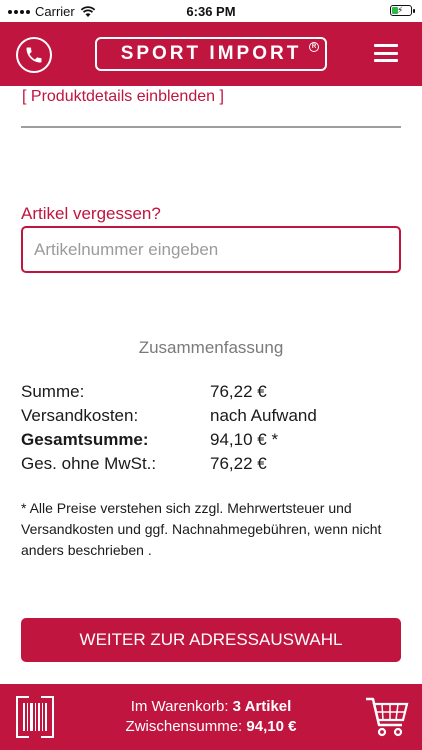 This screenshot has height=750, width=422. What do you see at coordinates (271, 726) in the screenshot?
I see `subtotal-value: 94,10 €` at bounding box center [271, 726].